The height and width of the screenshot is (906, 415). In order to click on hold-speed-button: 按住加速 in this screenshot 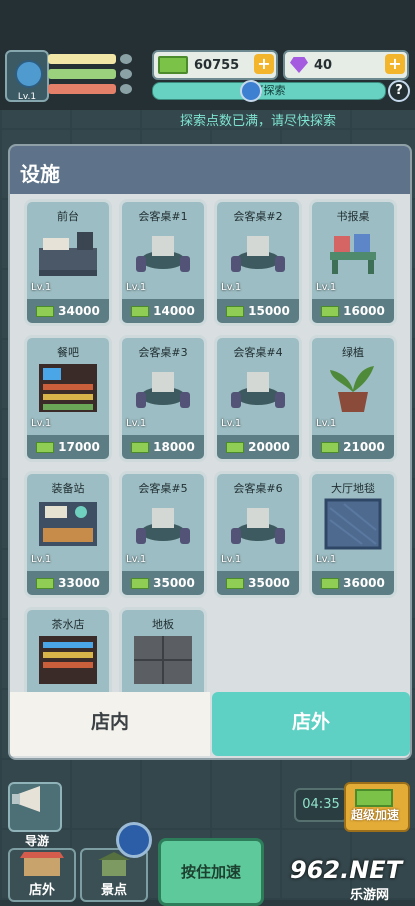, I will do `click(211, 872)`.